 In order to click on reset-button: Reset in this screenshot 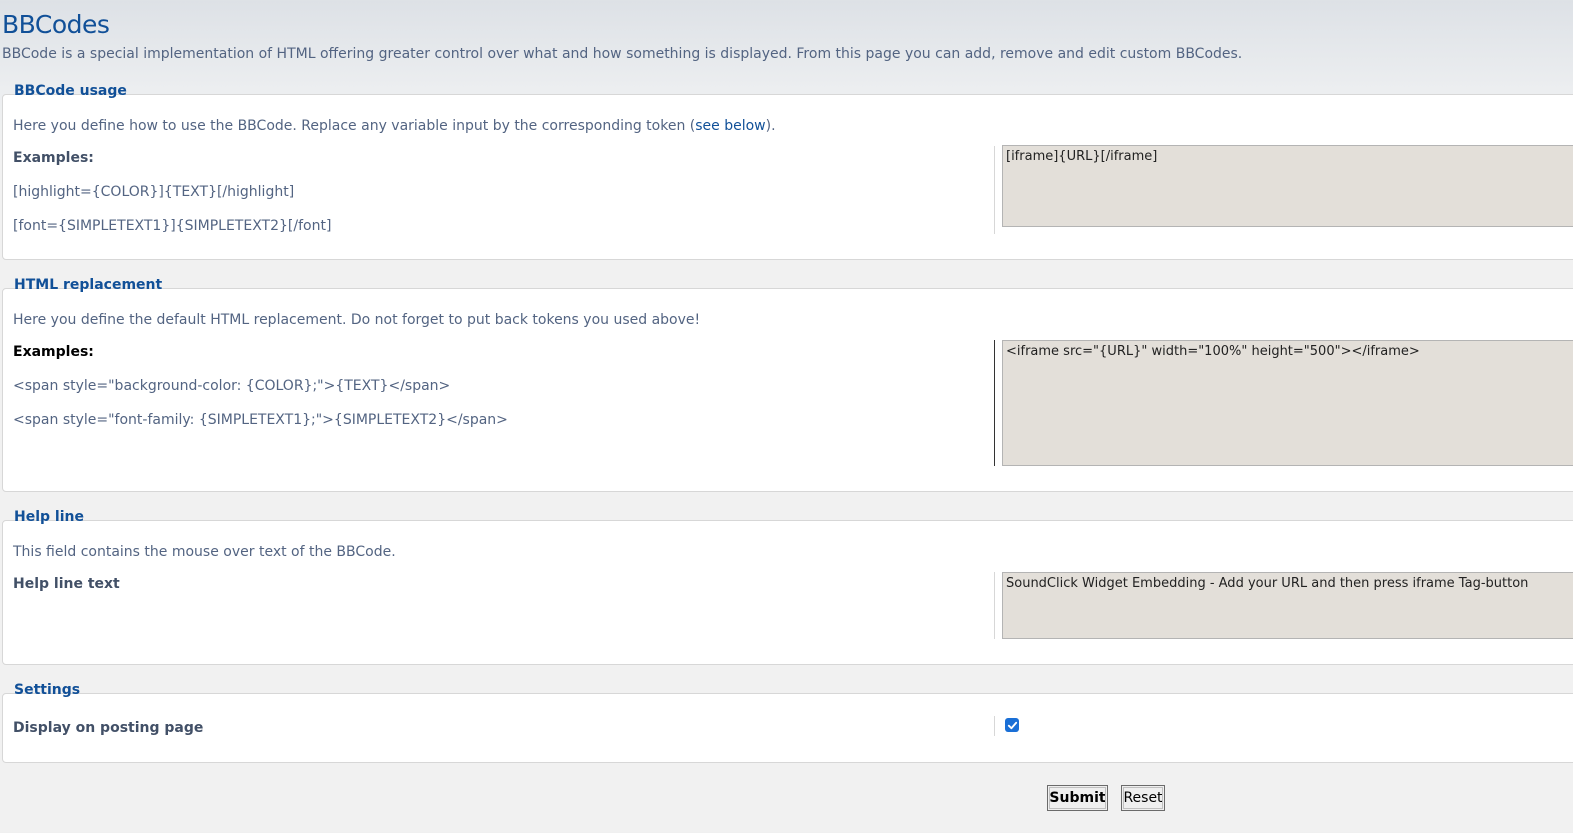, I will do `click(1143, 798)`.